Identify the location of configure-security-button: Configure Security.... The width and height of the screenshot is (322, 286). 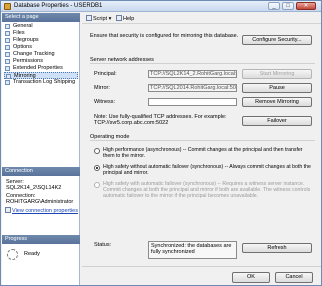
(277, 40).